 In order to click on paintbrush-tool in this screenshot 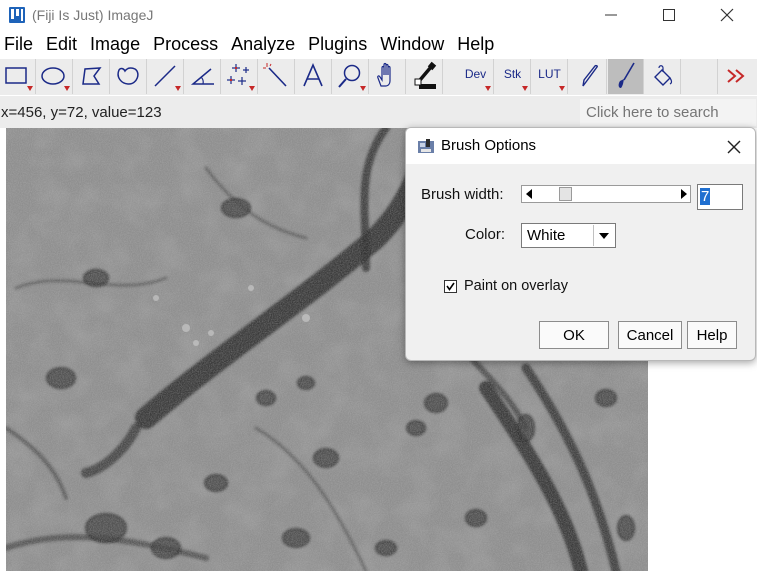, I will do `click(626, 76)`.